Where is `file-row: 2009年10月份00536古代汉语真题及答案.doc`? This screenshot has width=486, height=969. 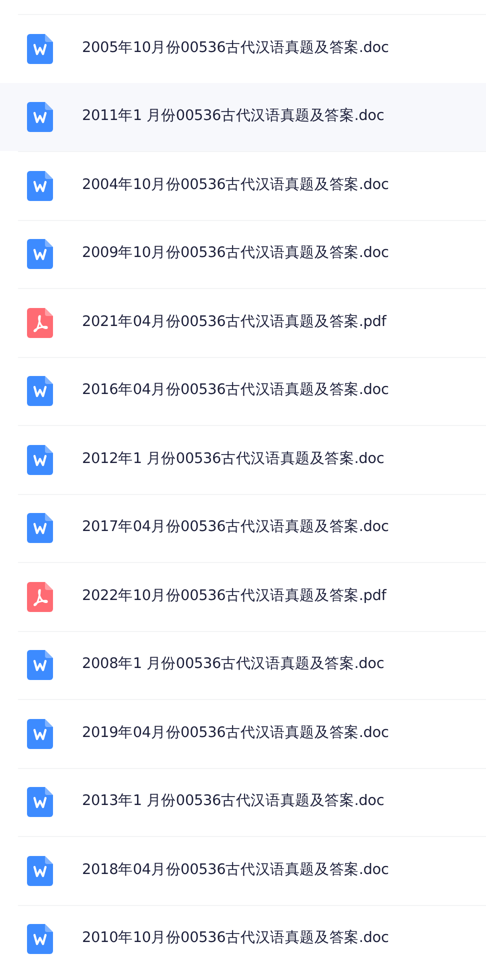
file-row: 2009年10月份00536古代汉语真题及答案.doc is located at coordinates (252, 254).